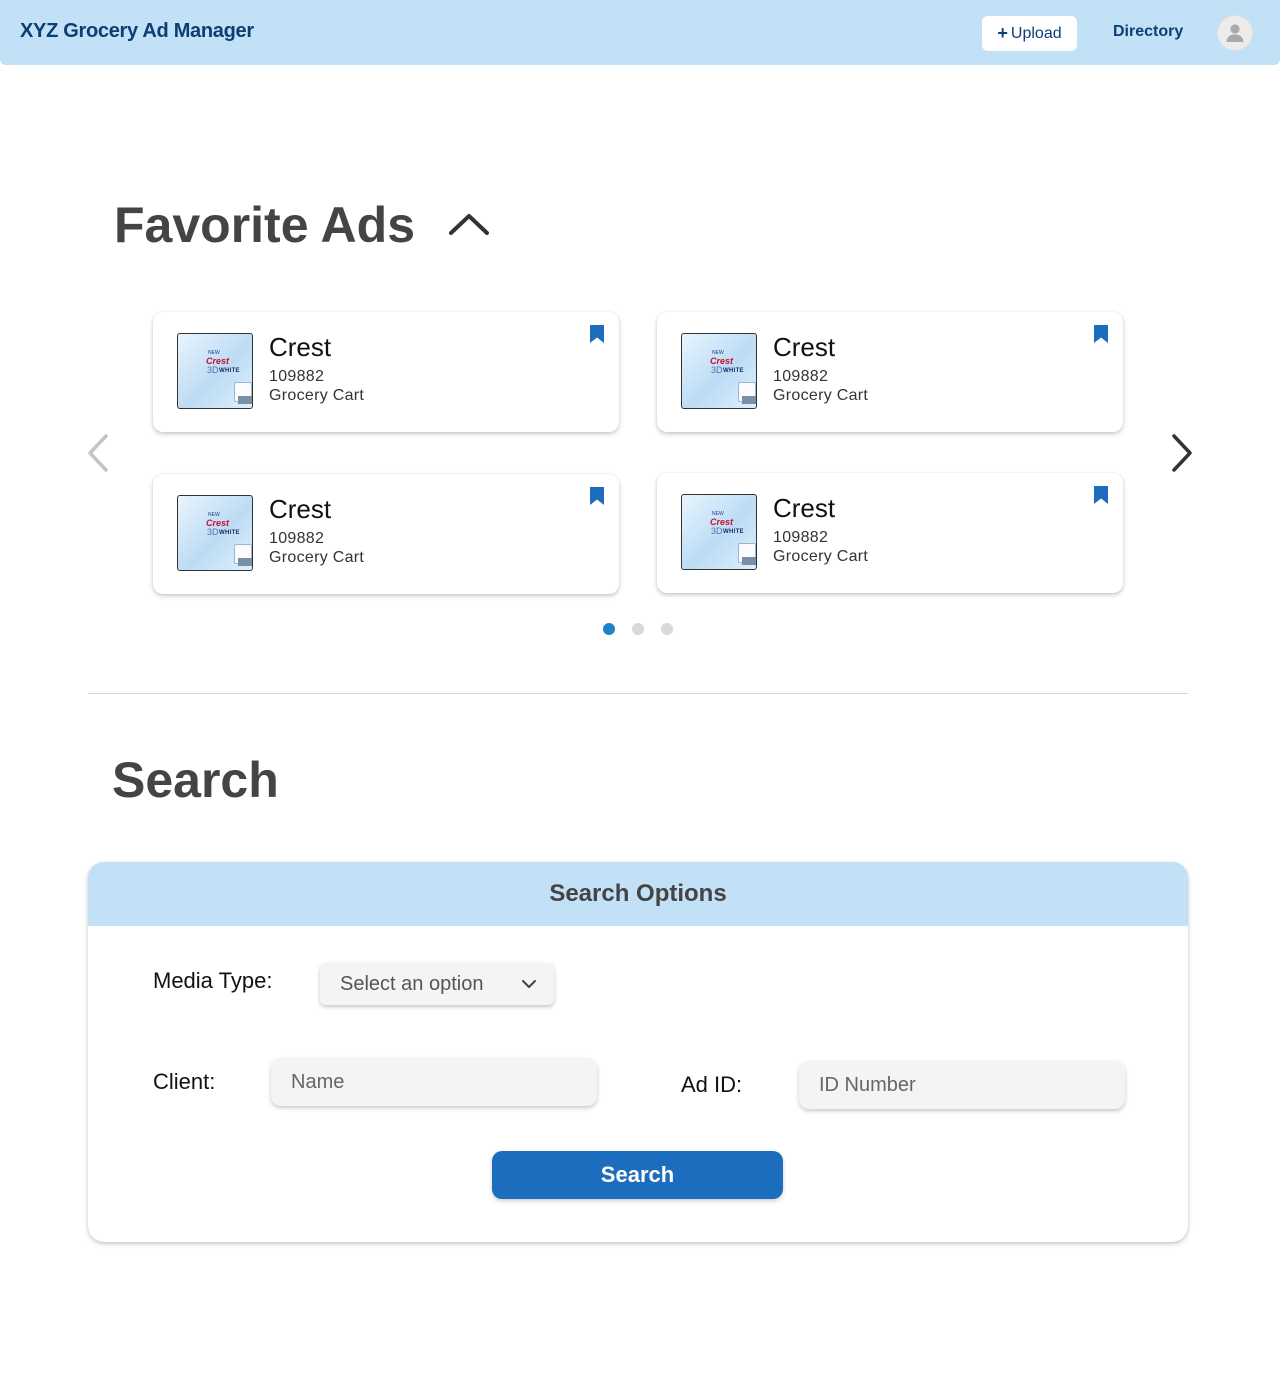  Describe the element at coordinates (529, 984) in the screenshot. I see `chevron-down-icon` at that location.